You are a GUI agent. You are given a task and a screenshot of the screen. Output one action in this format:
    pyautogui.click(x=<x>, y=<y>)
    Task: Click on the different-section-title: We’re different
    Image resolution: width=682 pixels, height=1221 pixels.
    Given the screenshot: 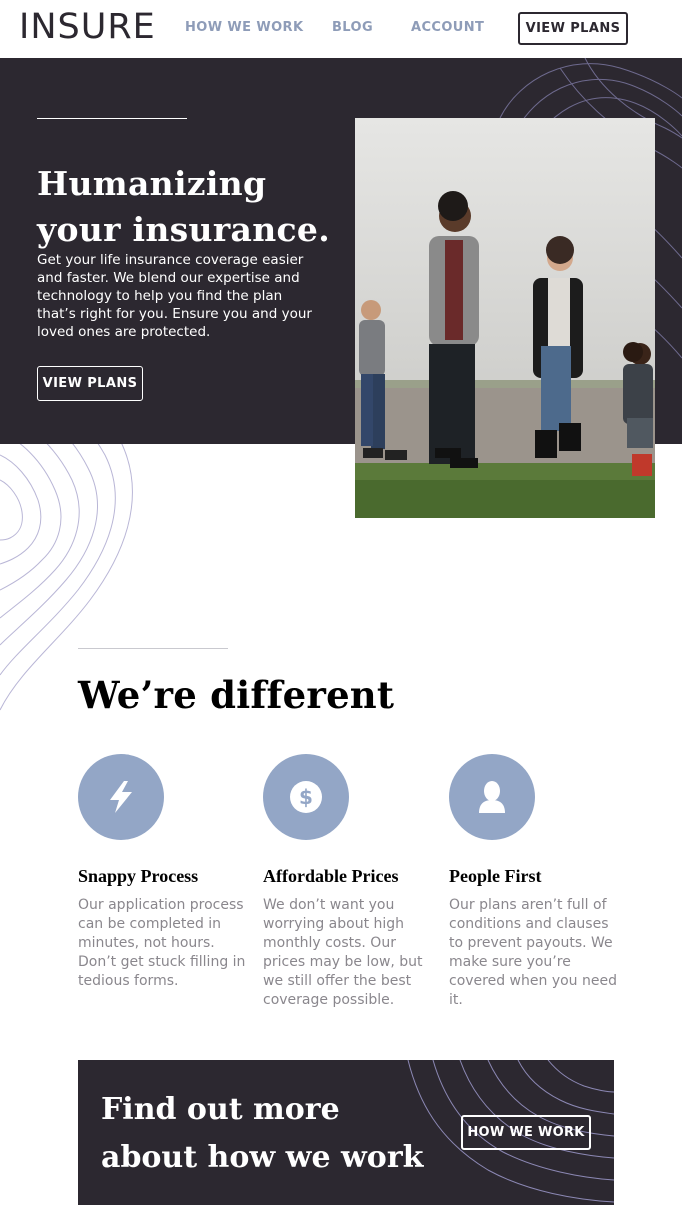 What is the action you would take?
    pyautogui.click(x=236, y=695)
    